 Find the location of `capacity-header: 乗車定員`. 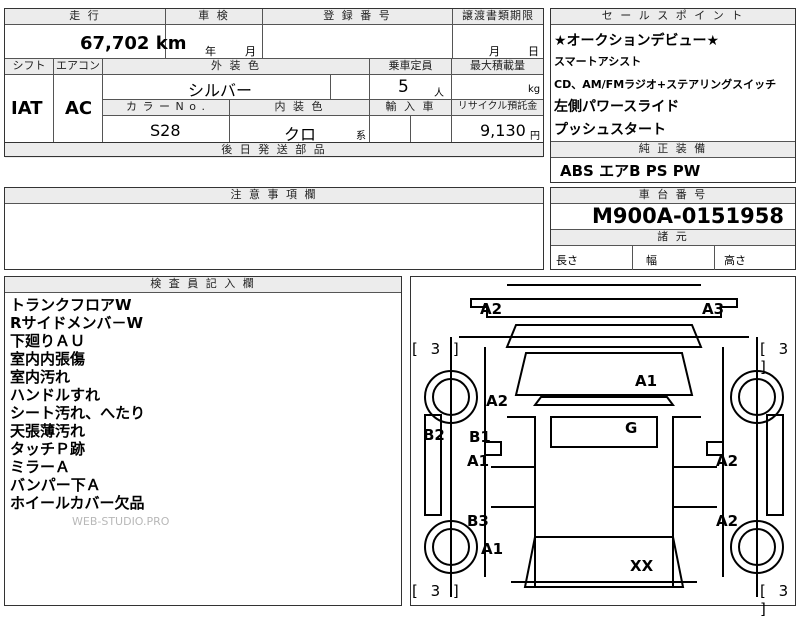

capacity-header: 乗車定員 is located at coordinates (410, 66).